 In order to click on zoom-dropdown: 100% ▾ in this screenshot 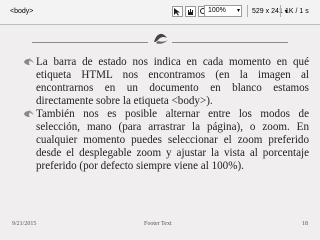, I will do `click(223, 11)`.